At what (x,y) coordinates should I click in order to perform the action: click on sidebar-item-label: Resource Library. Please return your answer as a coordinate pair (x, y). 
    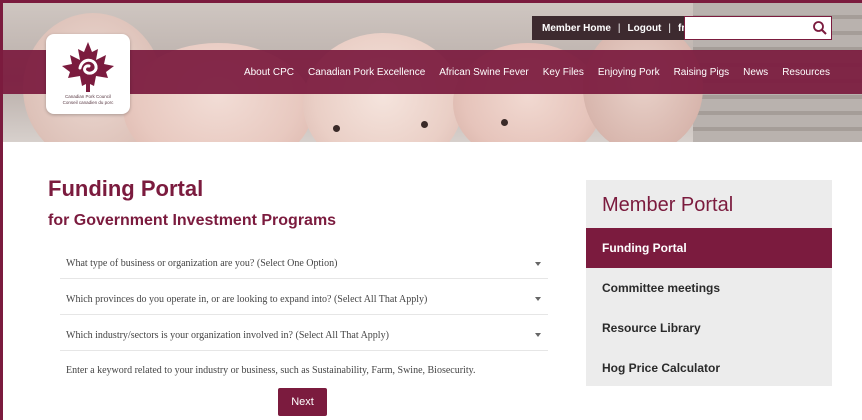
    Looking at the image, I should click on (651, 328).